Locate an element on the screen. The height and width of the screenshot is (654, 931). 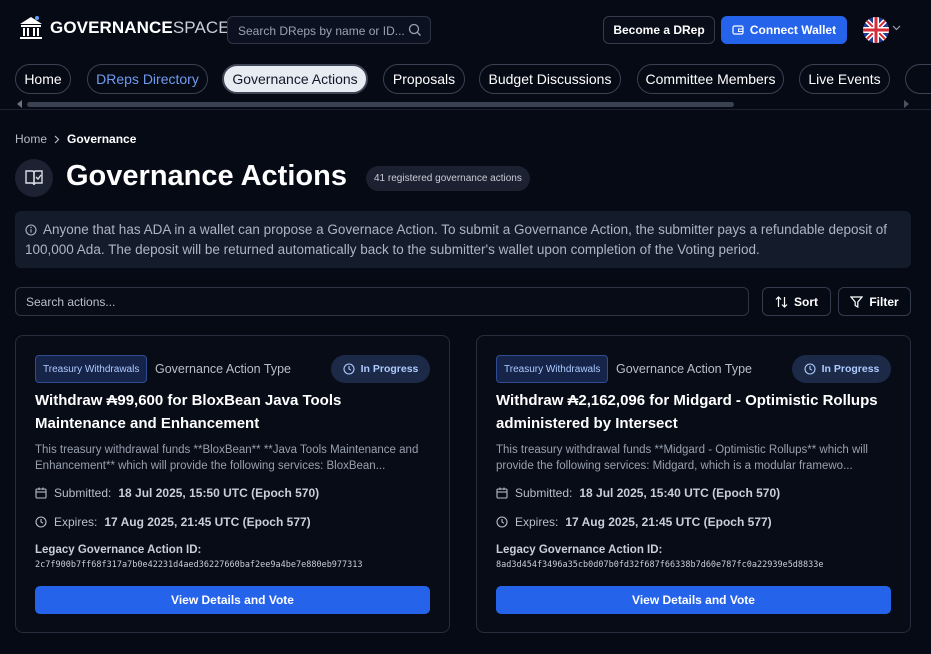
logo-text-bold: GOVERNANCE is located at coordinates (111, 27).